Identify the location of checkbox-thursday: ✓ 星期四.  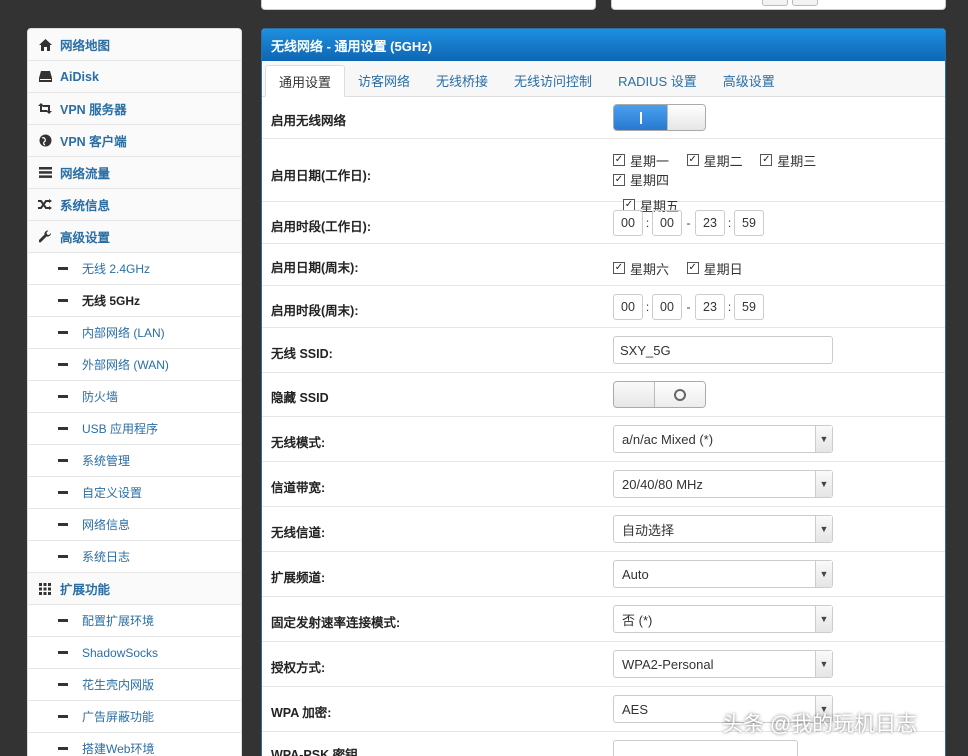
(641, 179).